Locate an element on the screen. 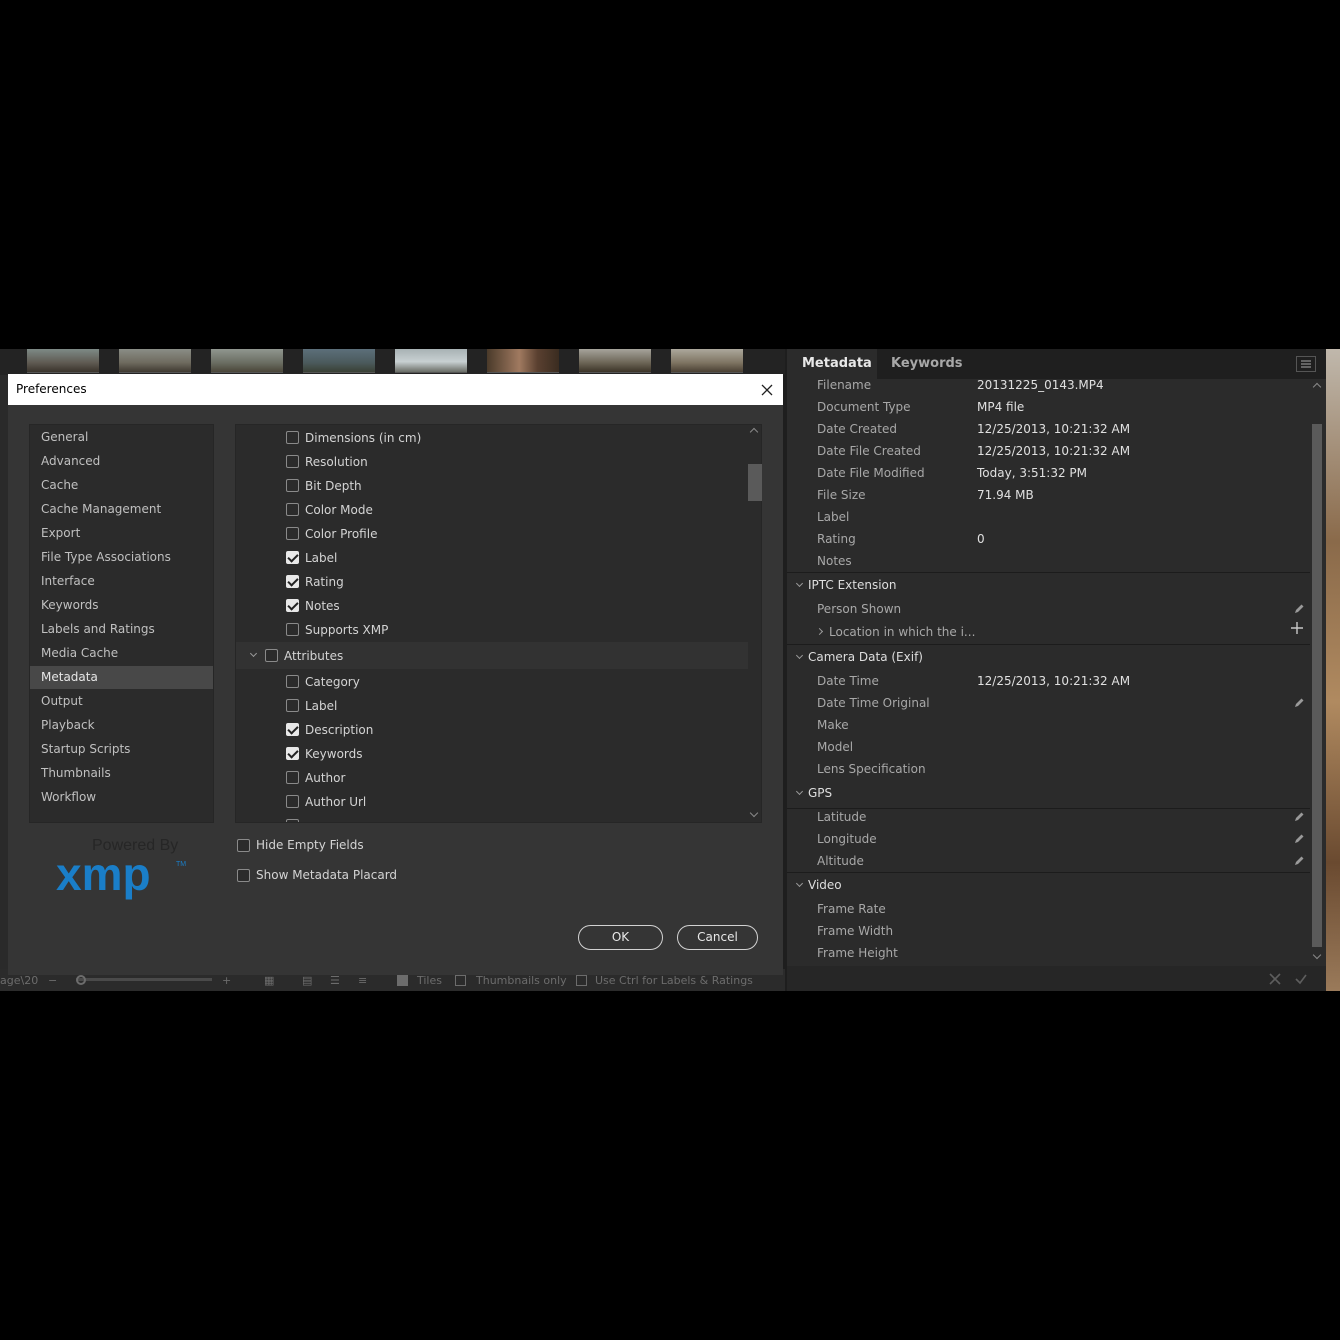 This screenshot has width=1340, height=1340. nav-item-cache: Cache is located at coordinates (121, 485).